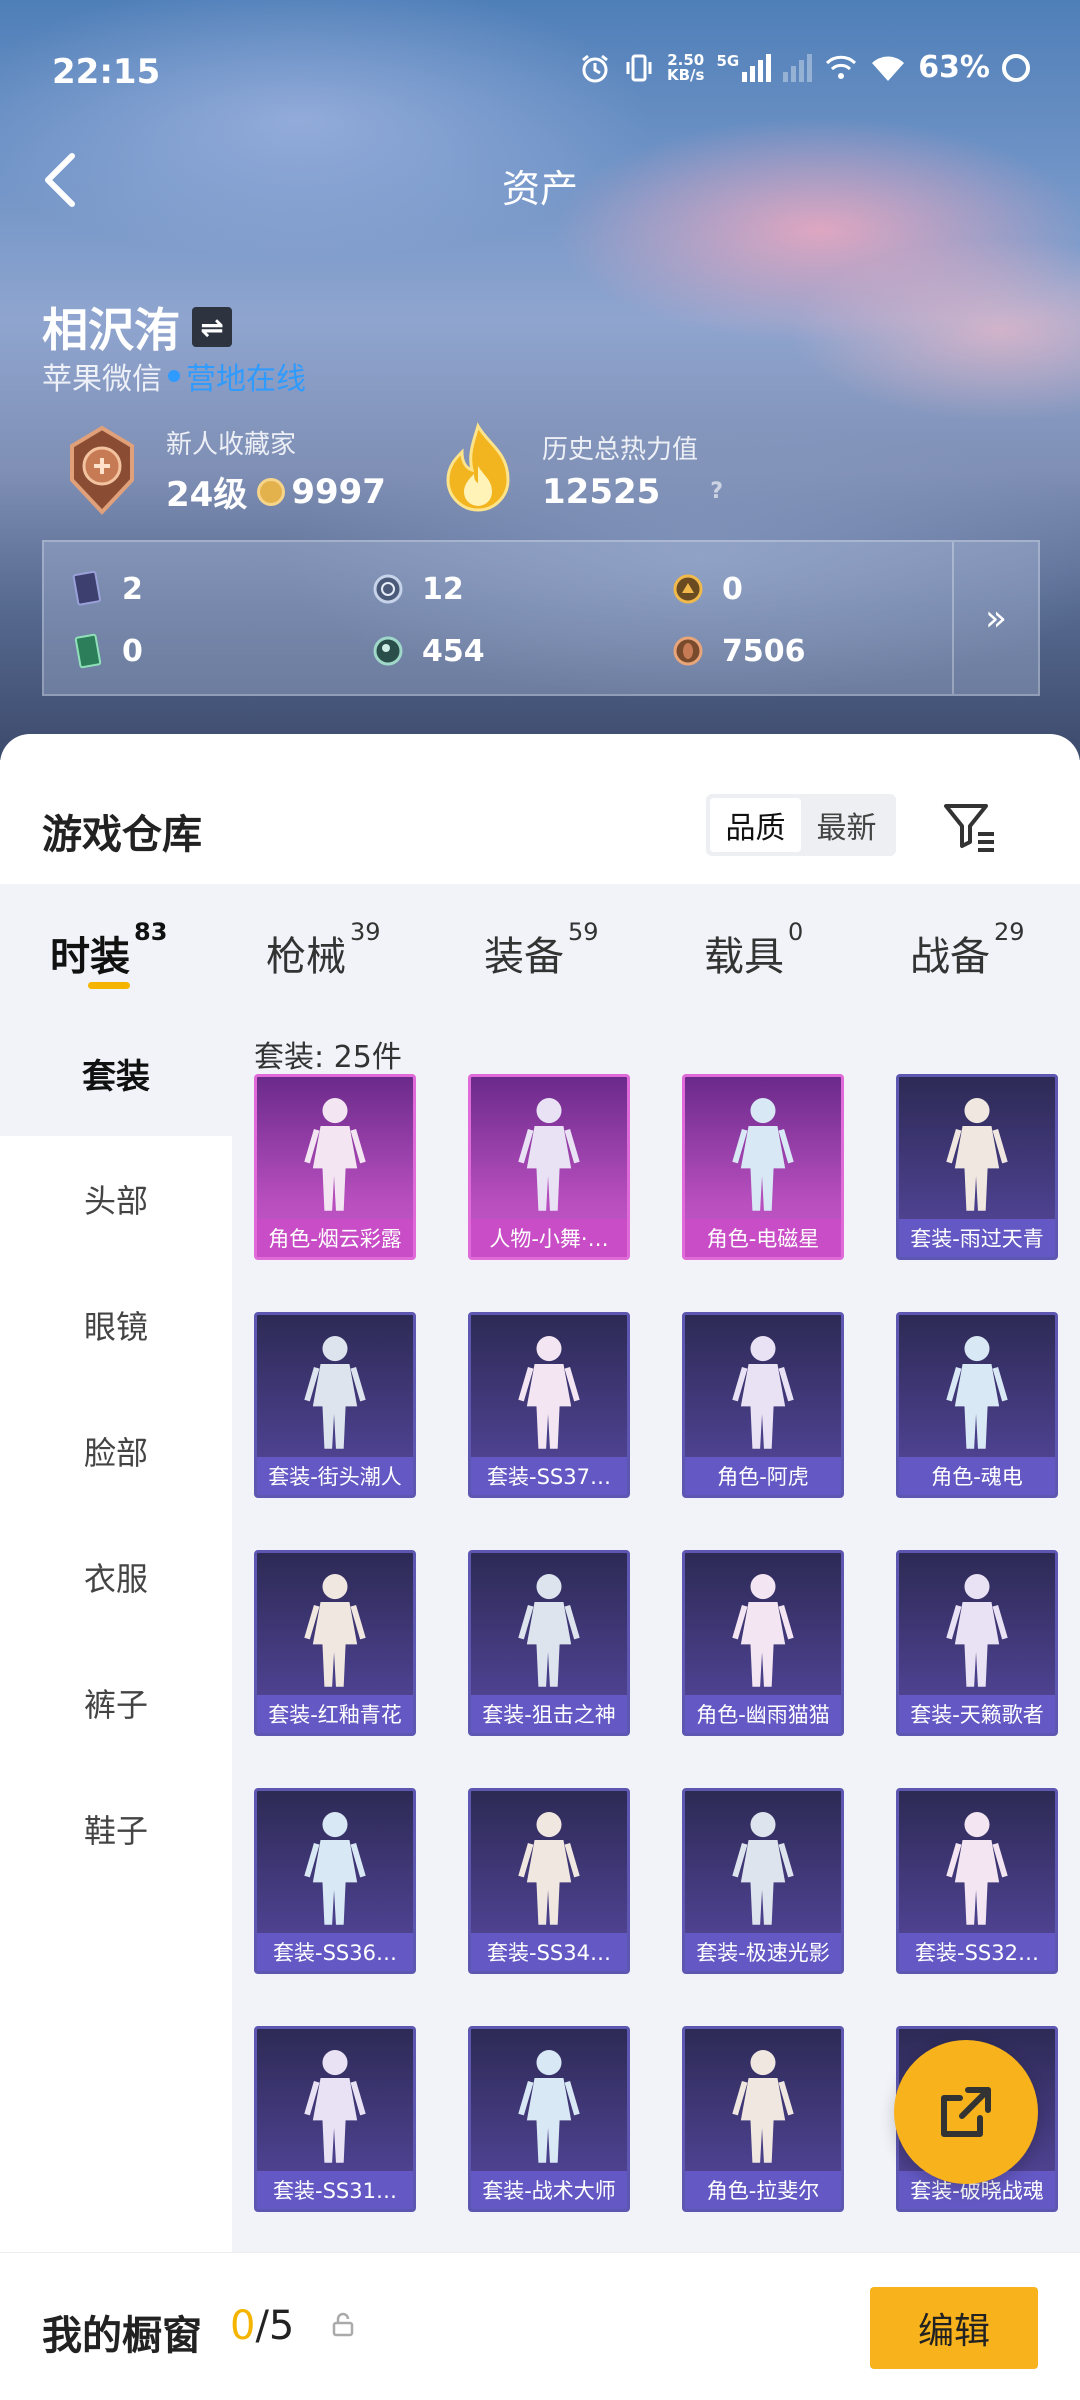 The image size is (1080, 2400). I want to click on item-card: 套装-红釉青花, so click(335, 1643).